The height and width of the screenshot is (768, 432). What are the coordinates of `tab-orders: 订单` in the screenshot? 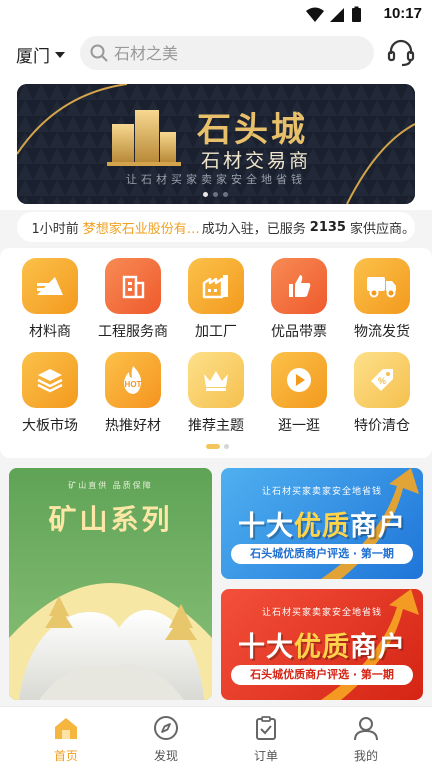 It's located at (266, 739).